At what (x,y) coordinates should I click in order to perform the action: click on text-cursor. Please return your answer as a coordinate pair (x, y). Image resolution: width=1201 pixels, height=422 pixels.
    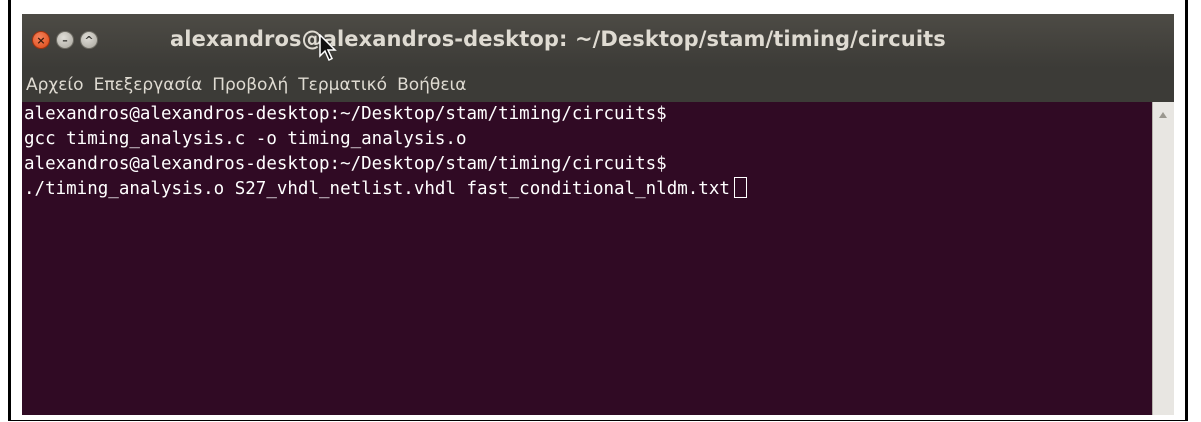
    Looking at the image, I should click on (740, 187).